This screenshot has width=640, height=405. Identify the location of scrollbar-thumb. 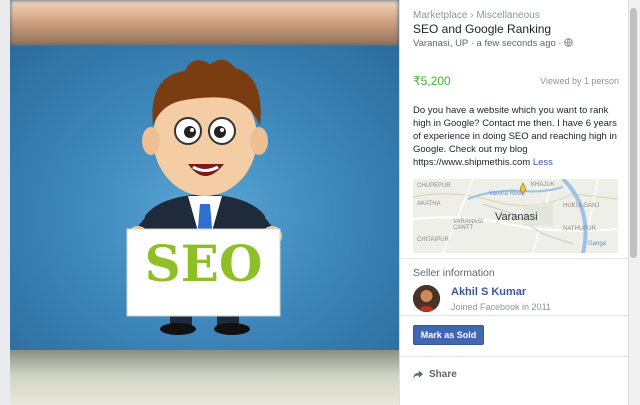
(633, 133).